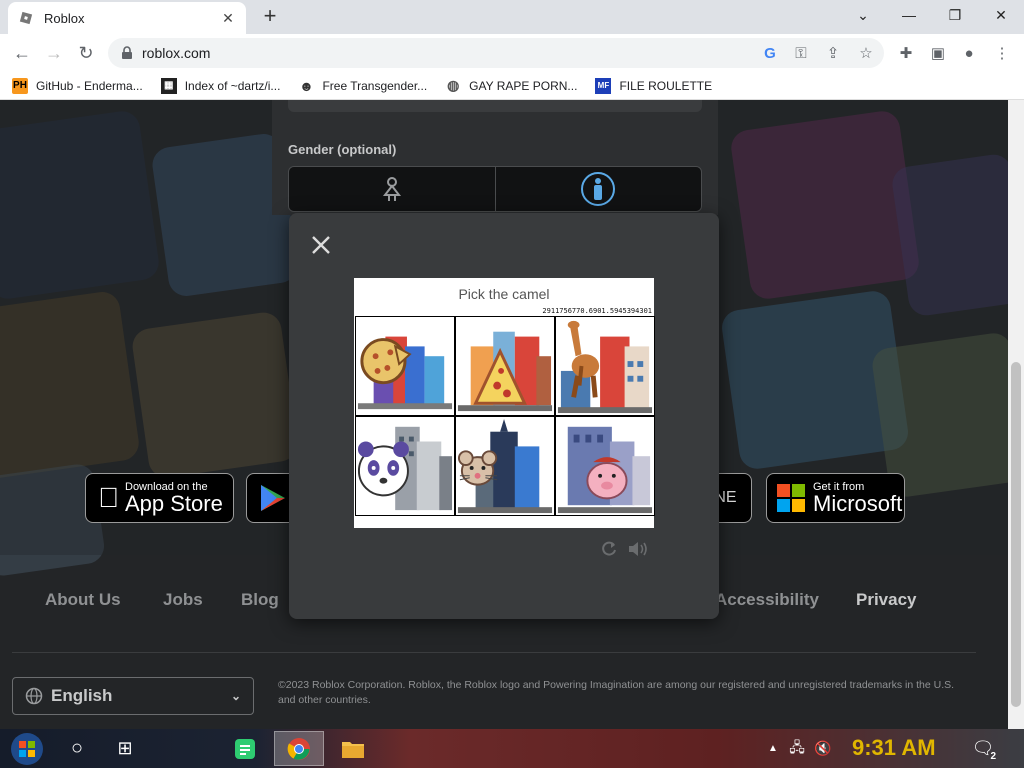 This screenshot has width=1024, height=768. Describe the element at coordinates (270, 17) in the screenshot. I see `new-tab-button: +` at that location.